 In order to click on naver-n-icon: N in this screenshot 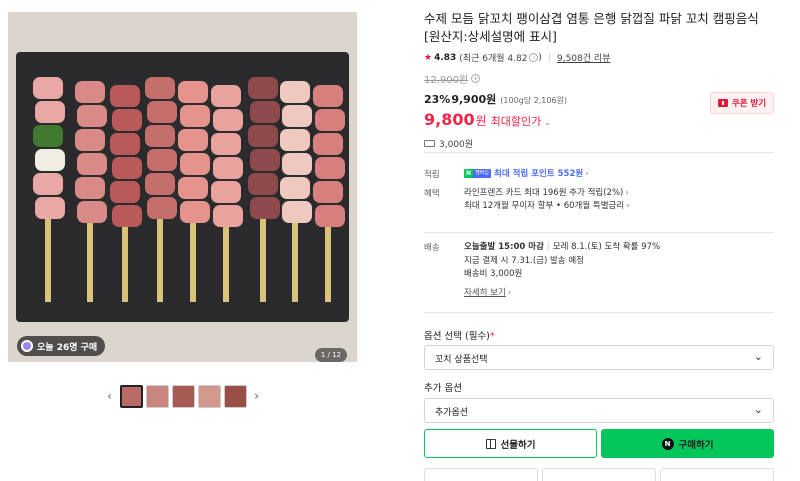, I will do `click(667, 443)`.